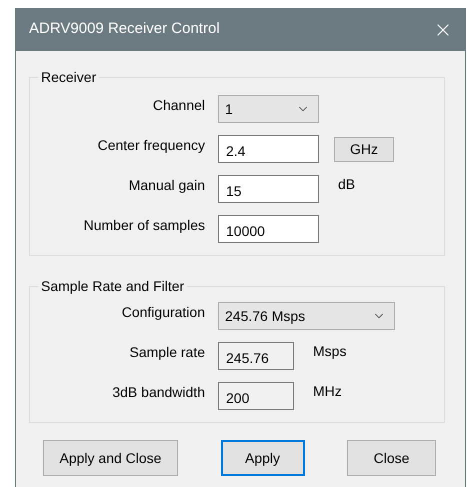 Image resolution: width=467 pixels, height=487 pixels. Describe the element at coordinates (268, 229) in the screenshot. I see `input-field: 10000` at that location.